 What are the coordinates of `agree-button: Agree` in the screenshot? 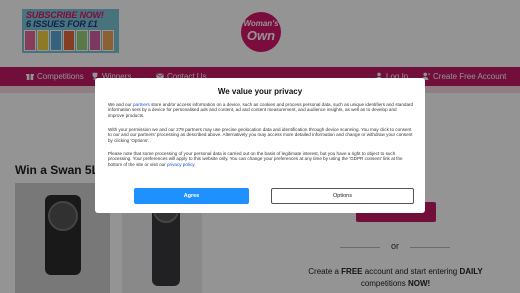 It's located at (191, 196).